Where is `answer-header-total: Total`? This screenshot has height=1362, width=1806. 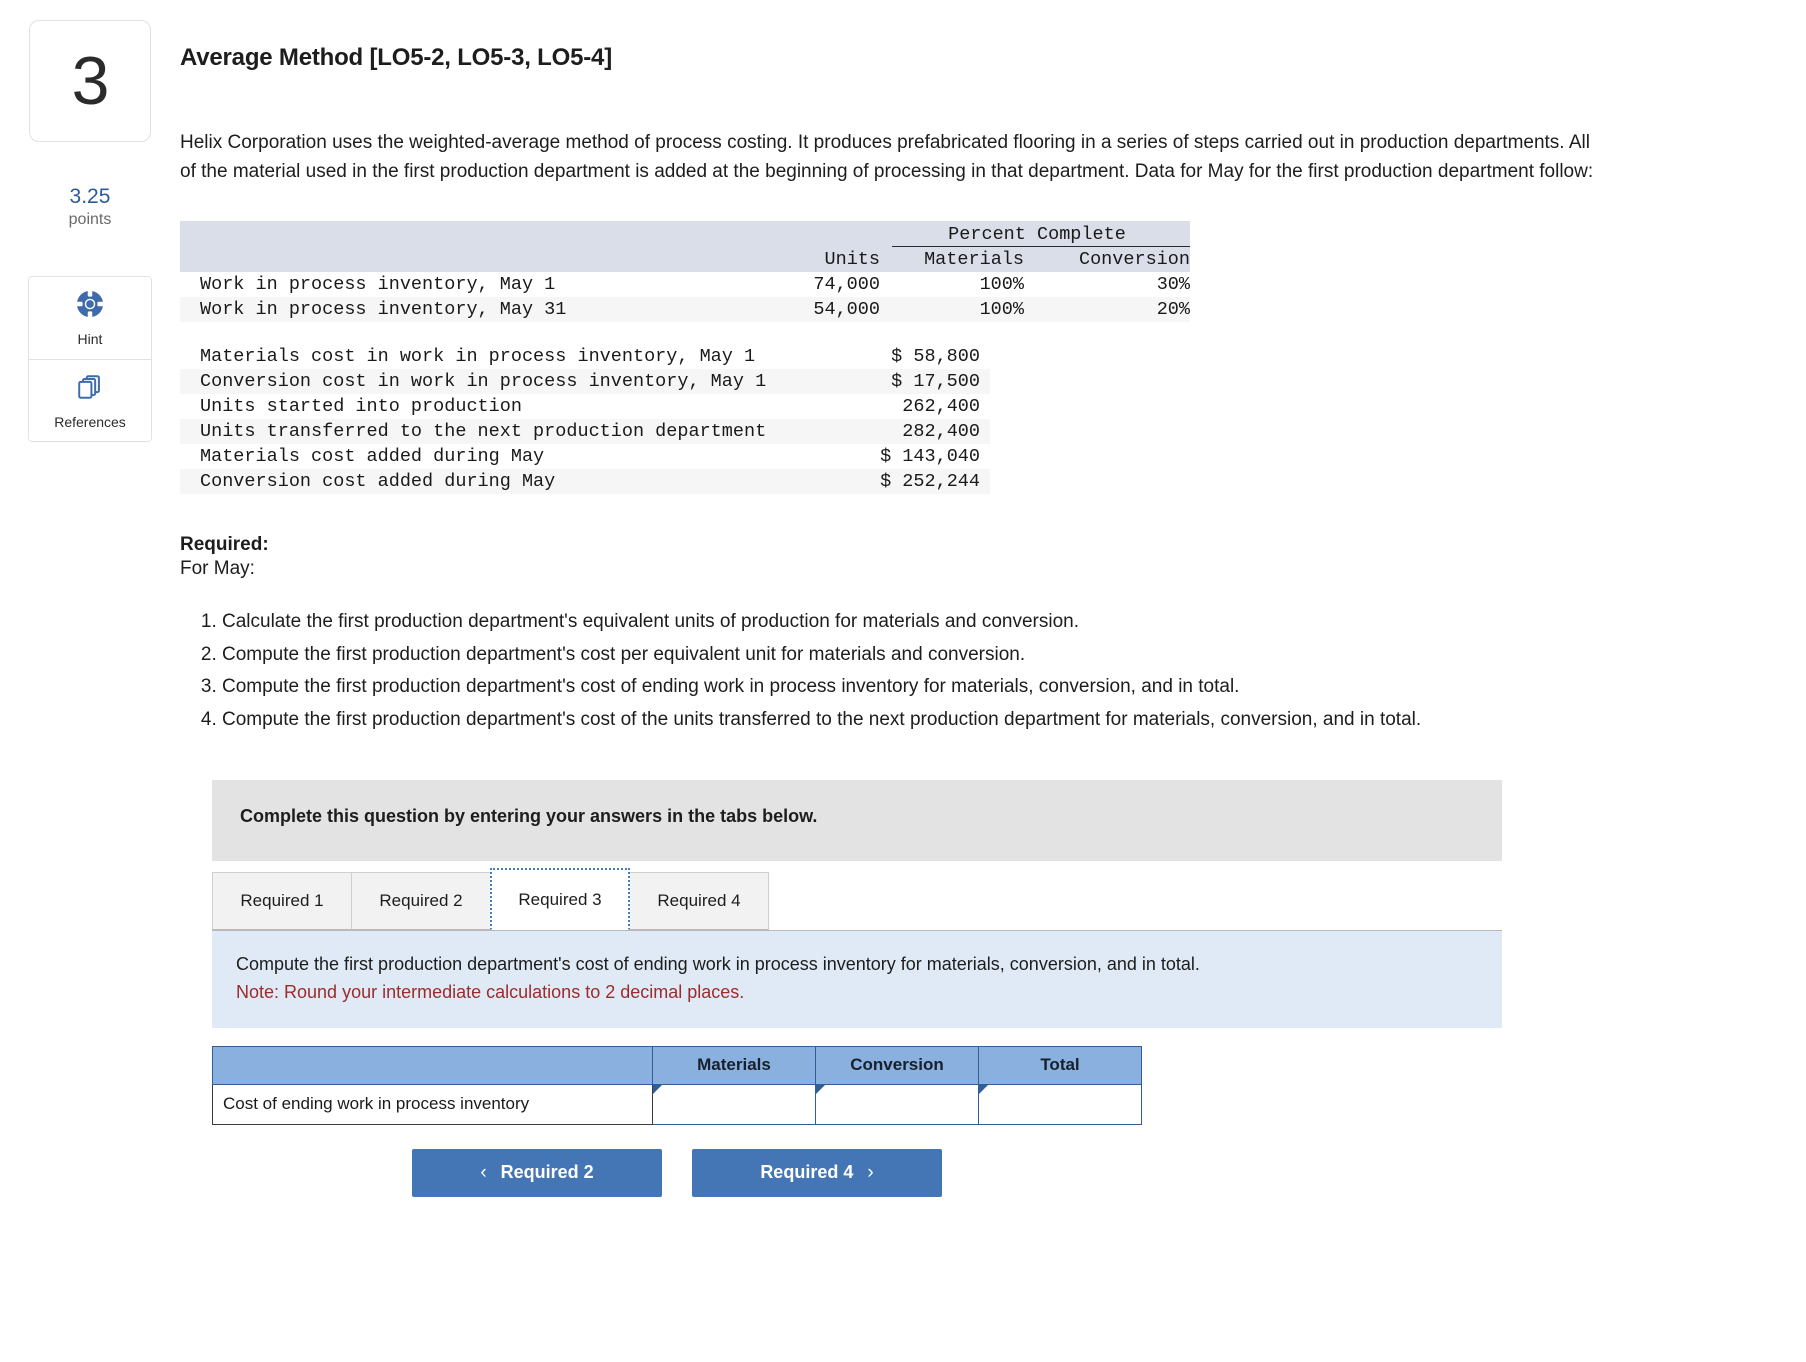
answer-header-total: Total is located at coordinates (1060, 1065).